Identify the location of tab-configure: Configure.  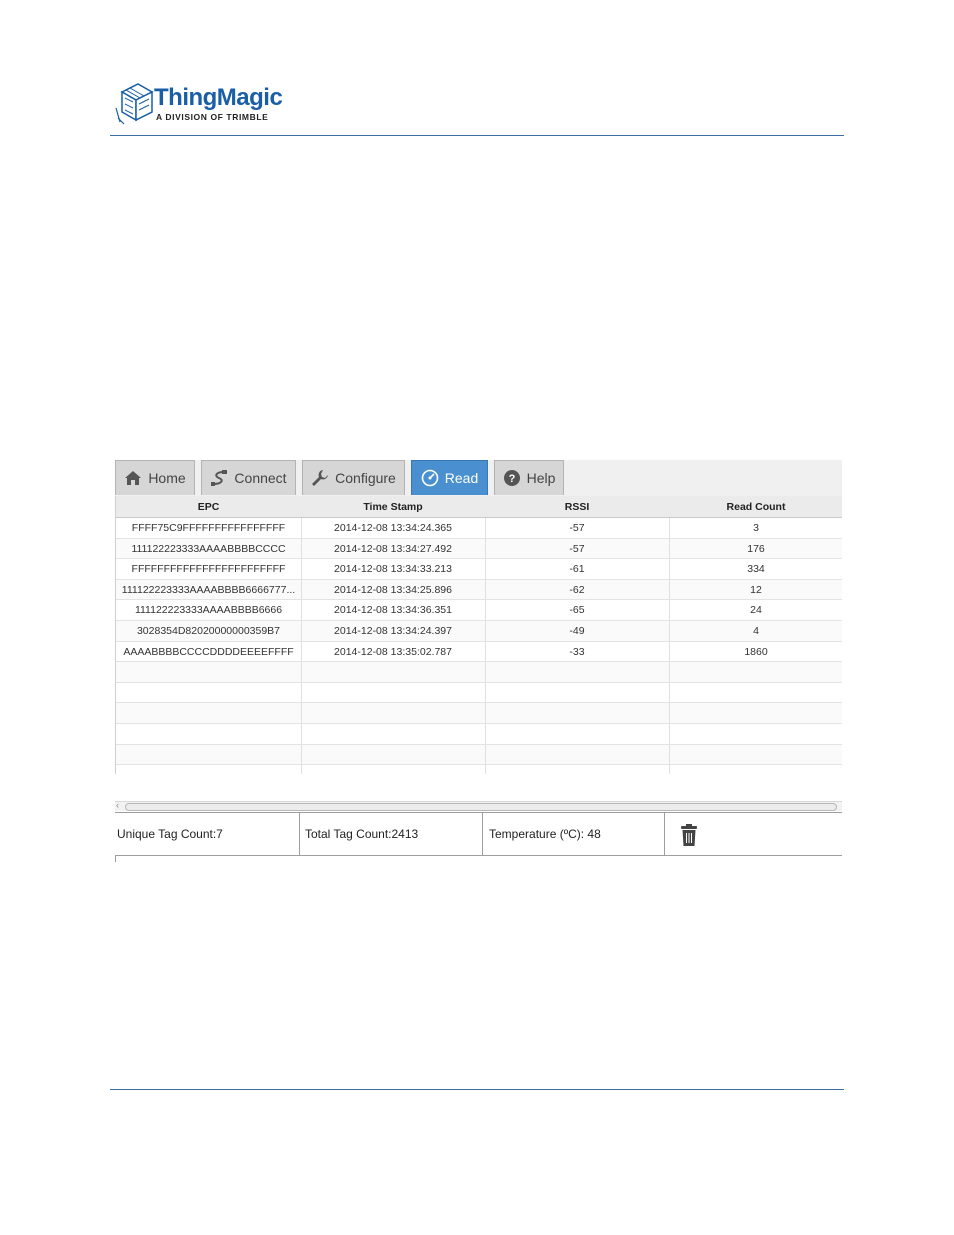
(353, 477).